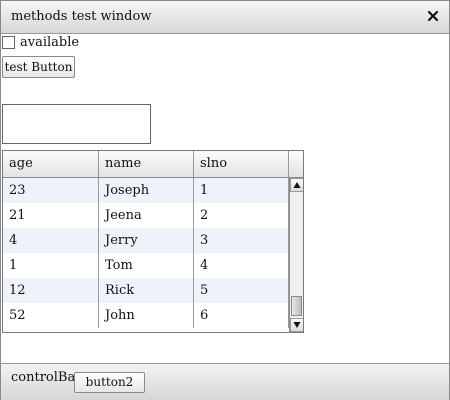  Describe the element at coordinates (241, 265) in the screenshot. I see `cell-slno: 4` at that location.